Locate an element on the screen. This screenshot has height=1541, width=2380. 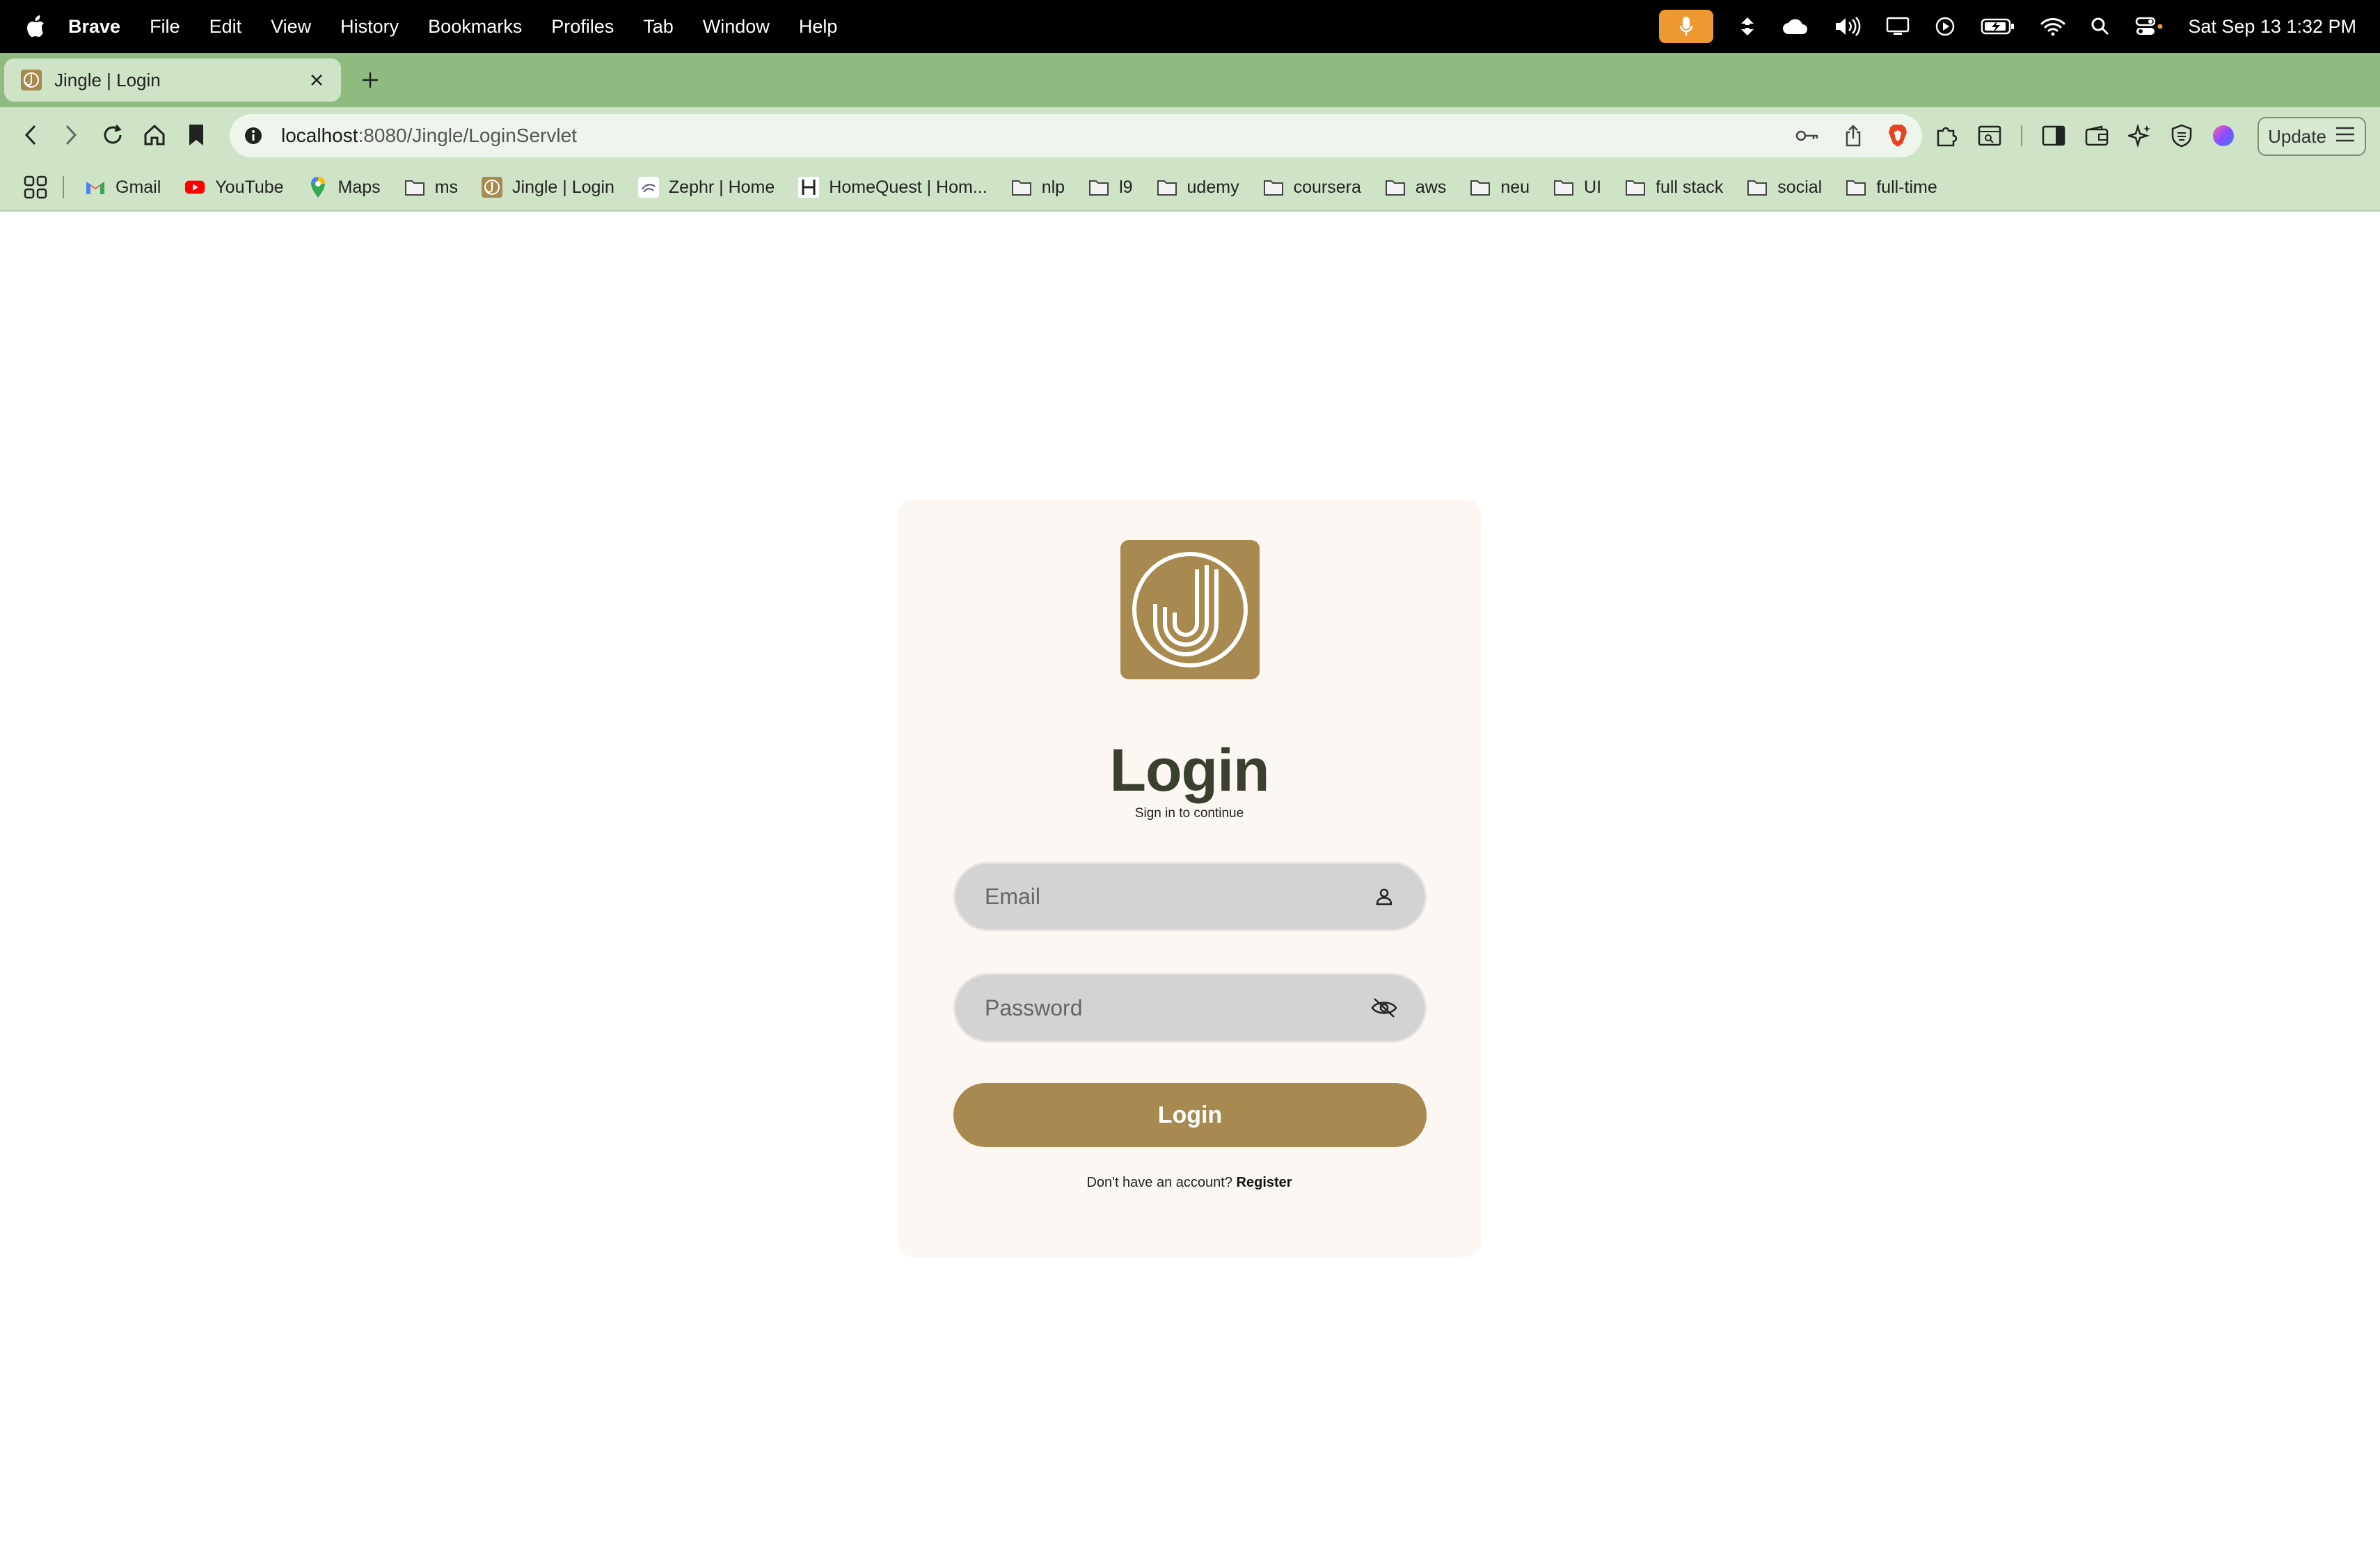
play-icon is located at coordinates (1945, 26).